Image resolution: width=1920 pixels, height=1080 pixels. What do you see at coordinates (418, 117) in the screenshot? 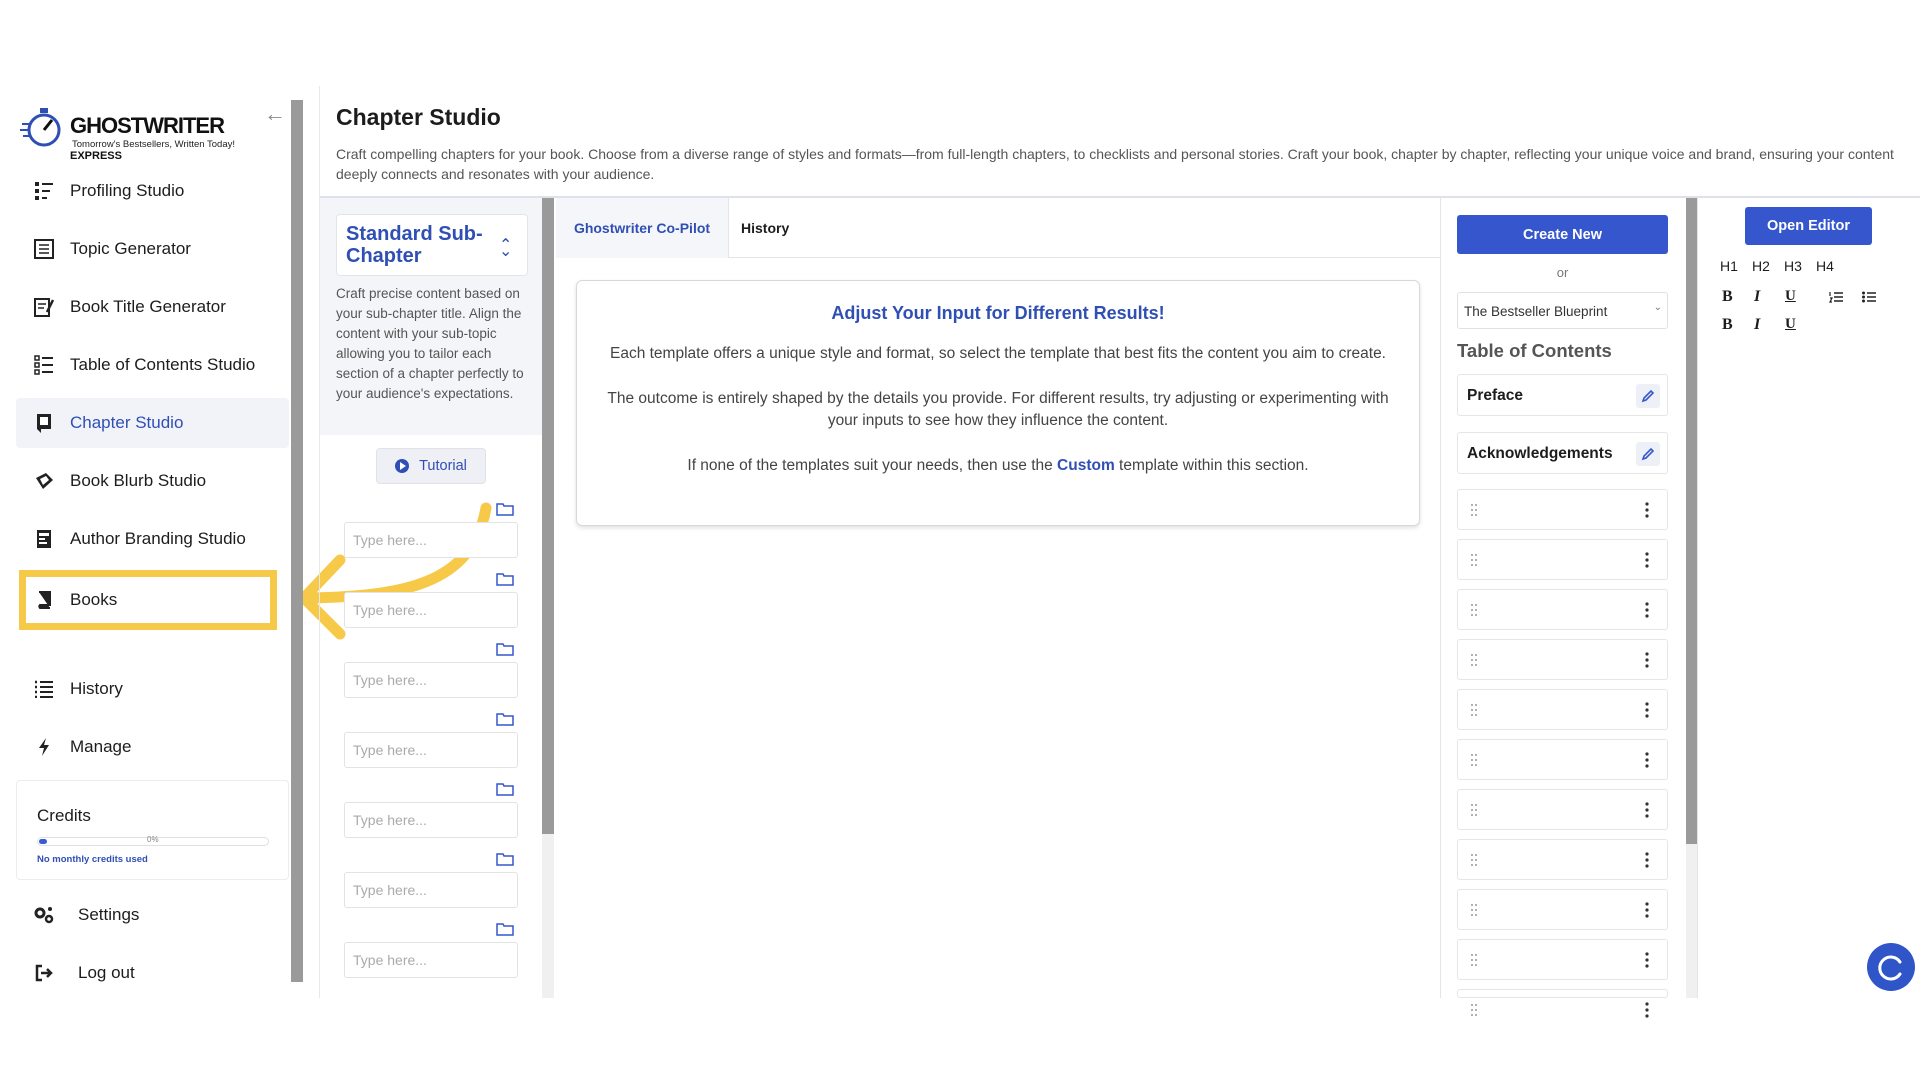
I see `page-title: Chapter Studio` at bounding box center [418, 117].